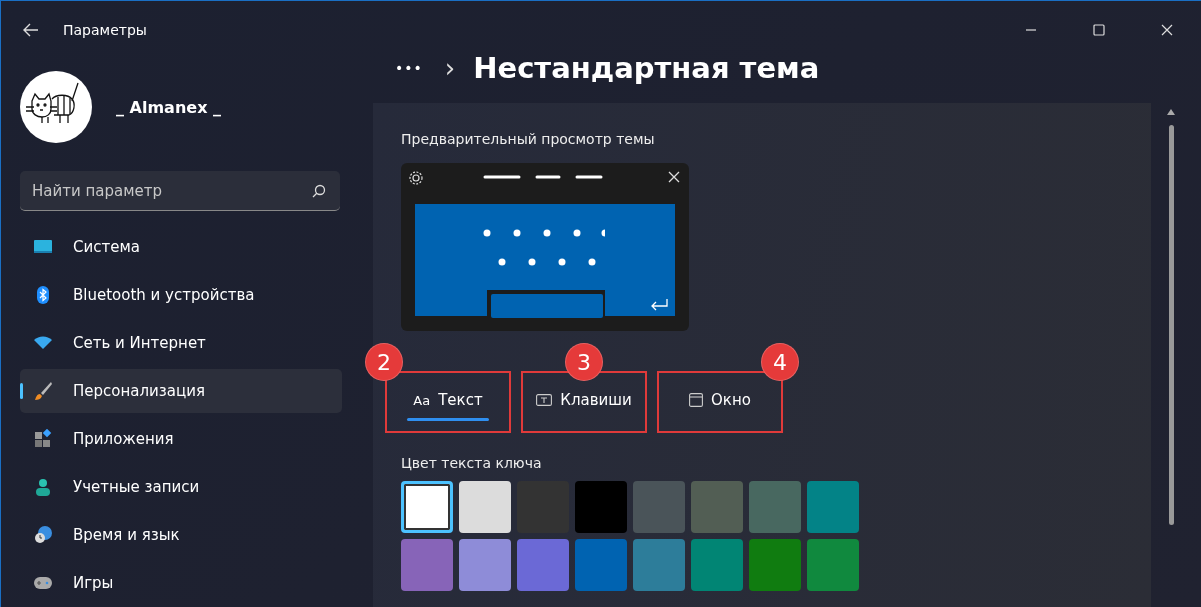 The width and height of the screenshot is (1201, 607). Describe the element at coordinates (181, 487) in the screenshot. I see `sidebar-item: Учетные записи` at that location.